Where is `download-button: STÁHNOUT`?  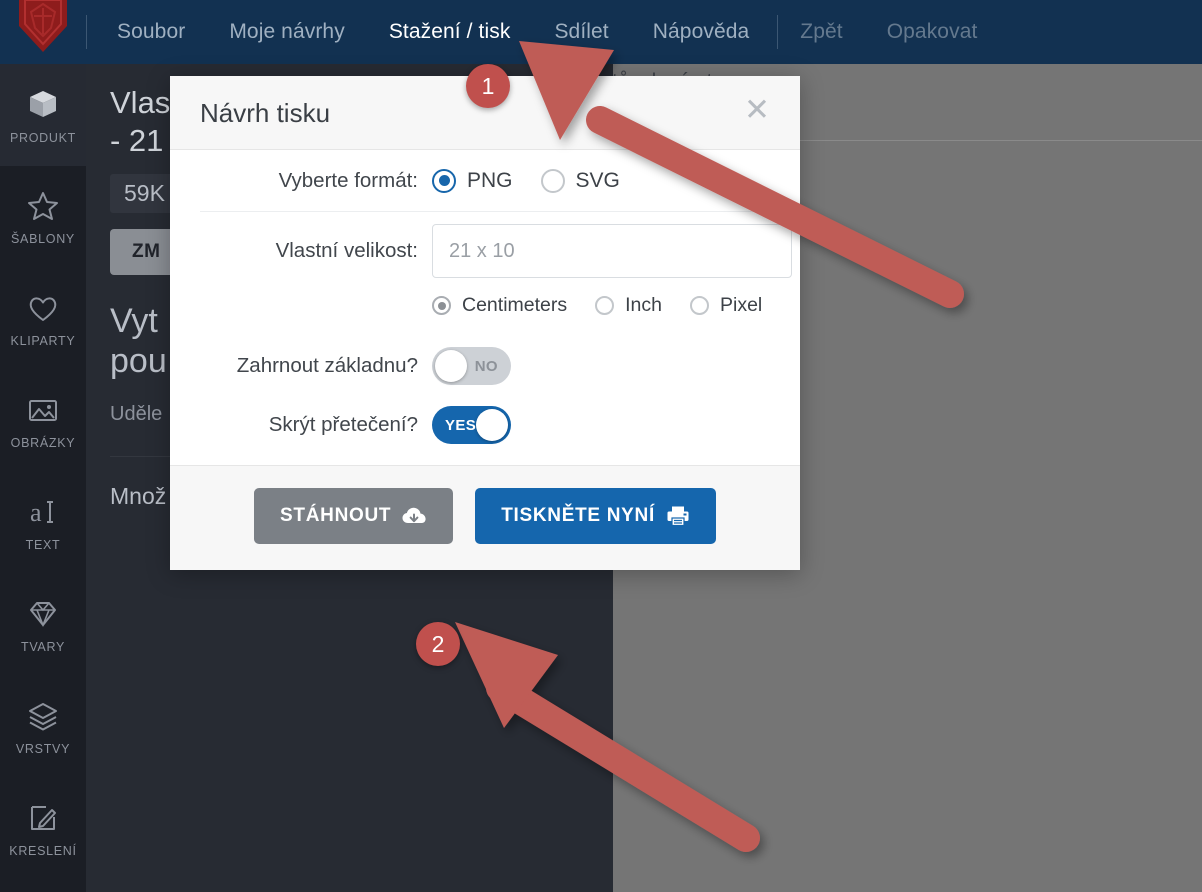 download-button: STÁHNOUT is located at coordinates (354, 516).